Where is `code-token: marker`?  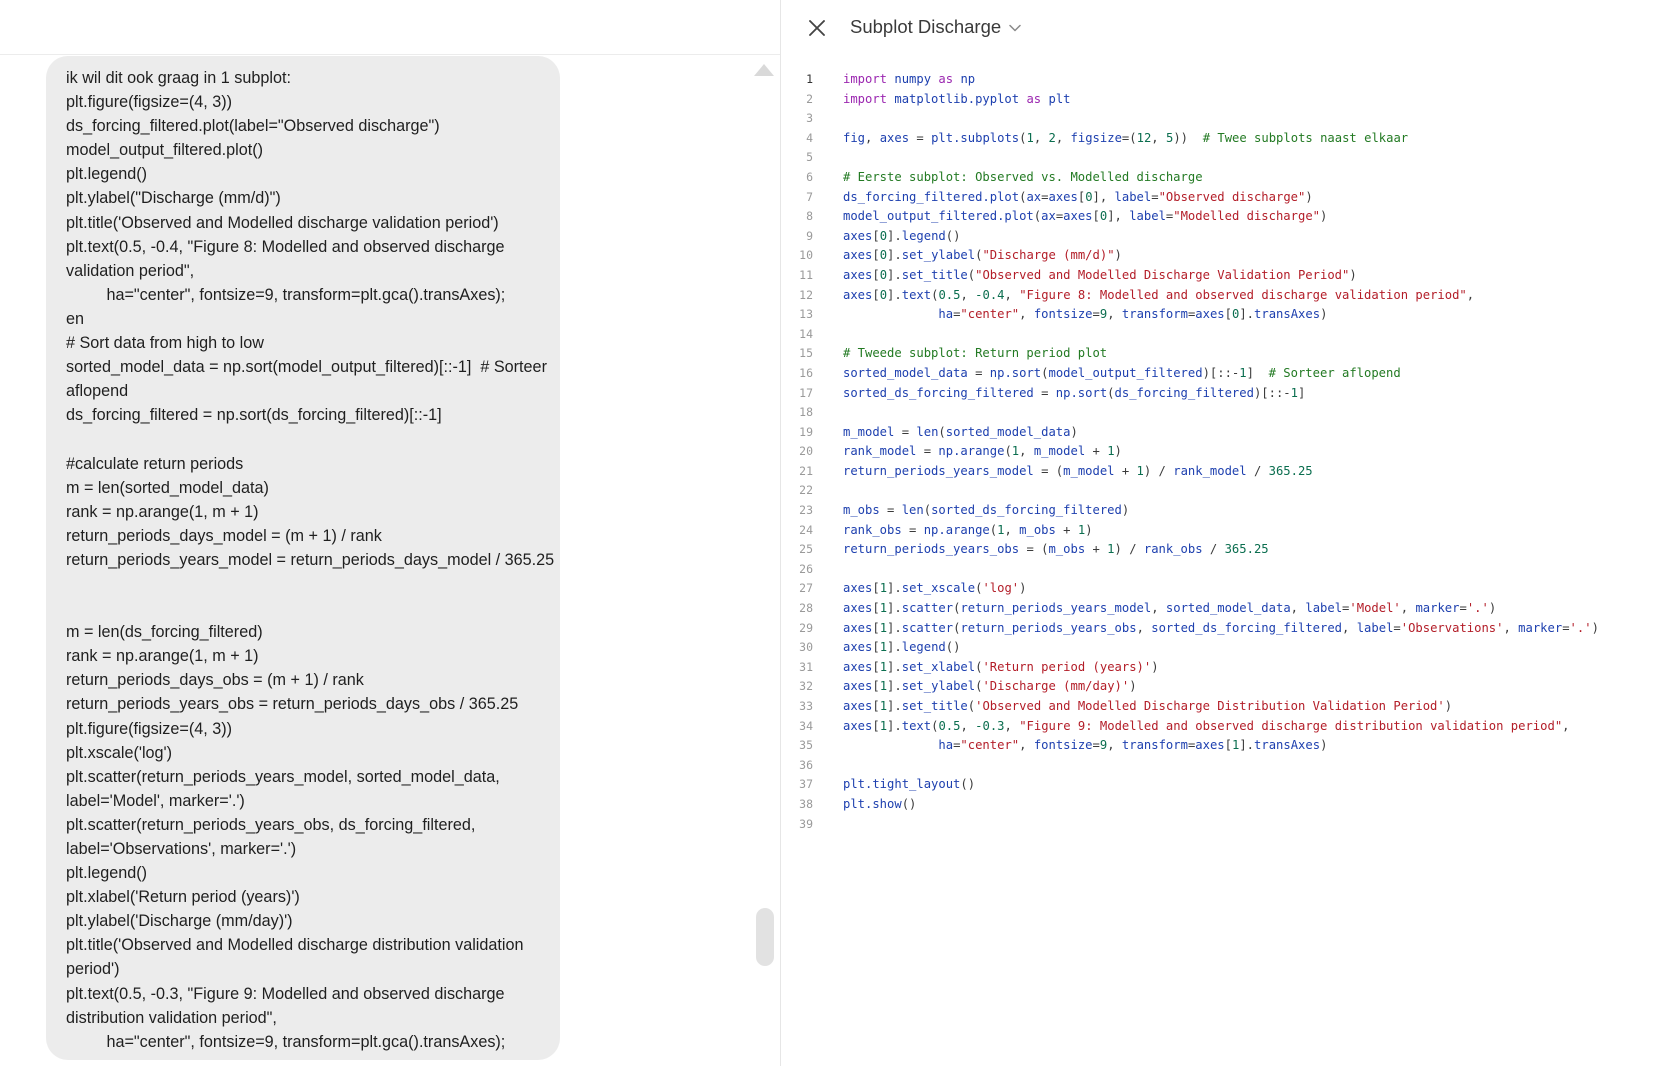
code-token: marker is located at coordinates (1437, 608).